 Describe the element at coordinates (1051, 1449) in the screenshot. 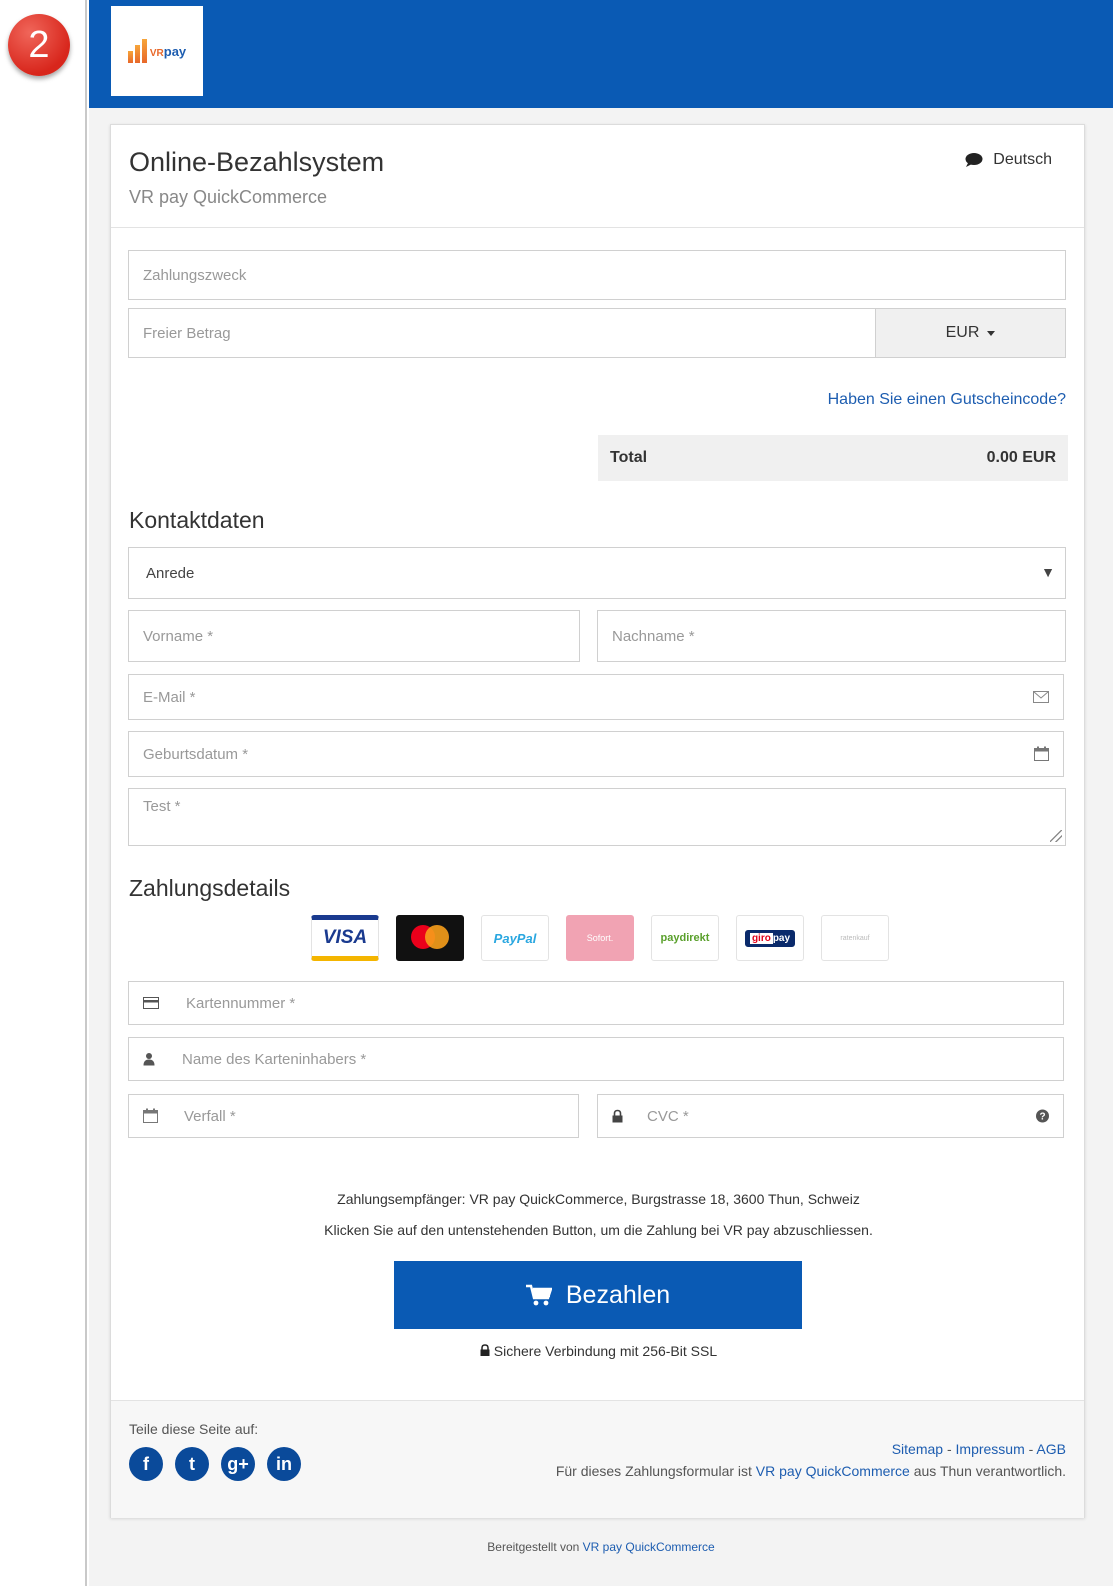

I see `agb-link: AGB` at that location.